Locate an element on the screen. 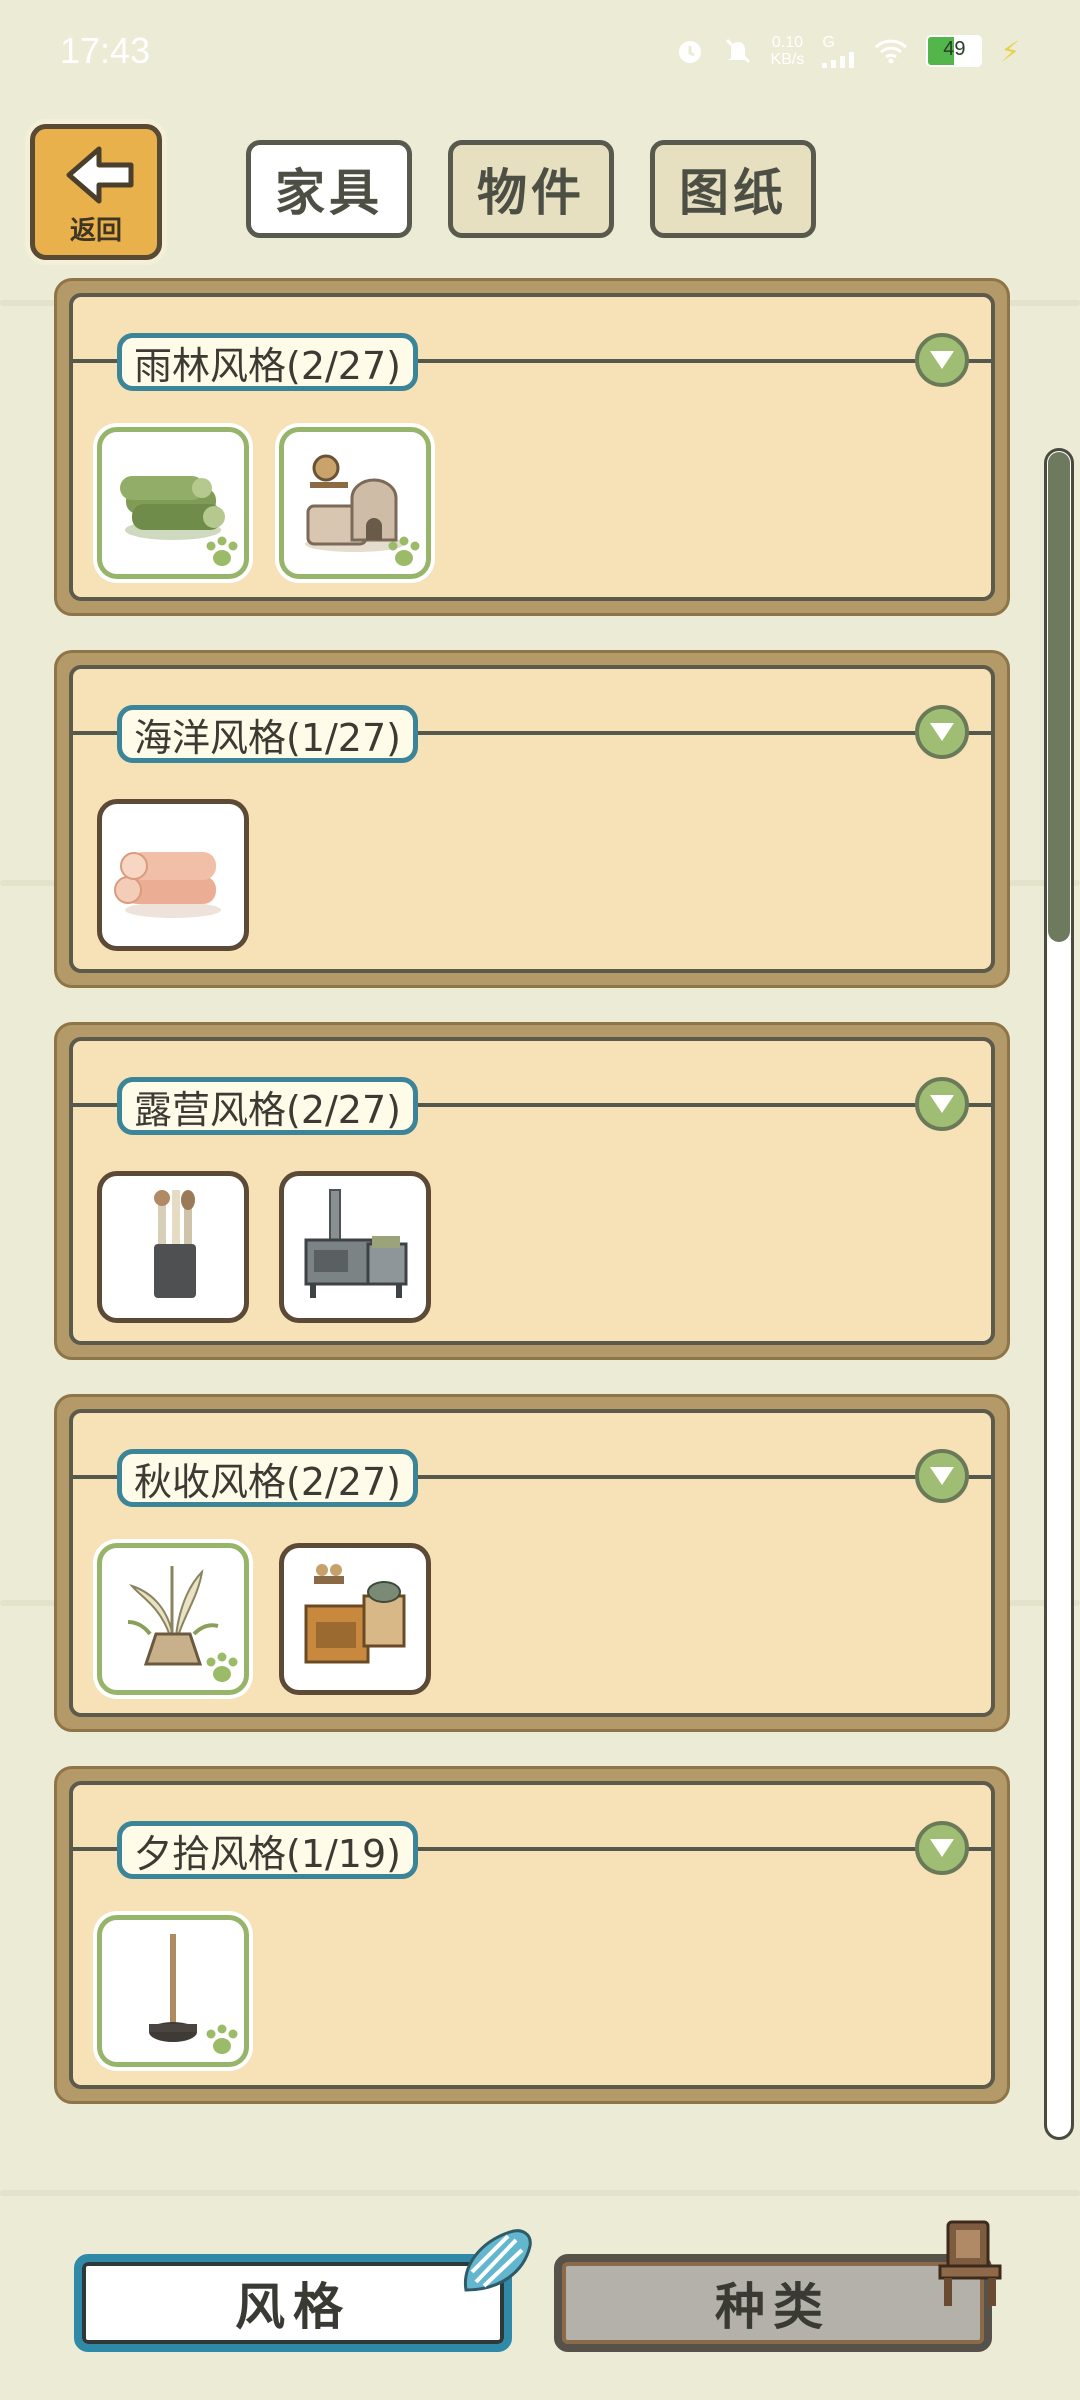 Image resolution: width=1080 pixels, height=2400 pixels. section-title: 雨林风格(2/27) is located at coordinates (267, 362).